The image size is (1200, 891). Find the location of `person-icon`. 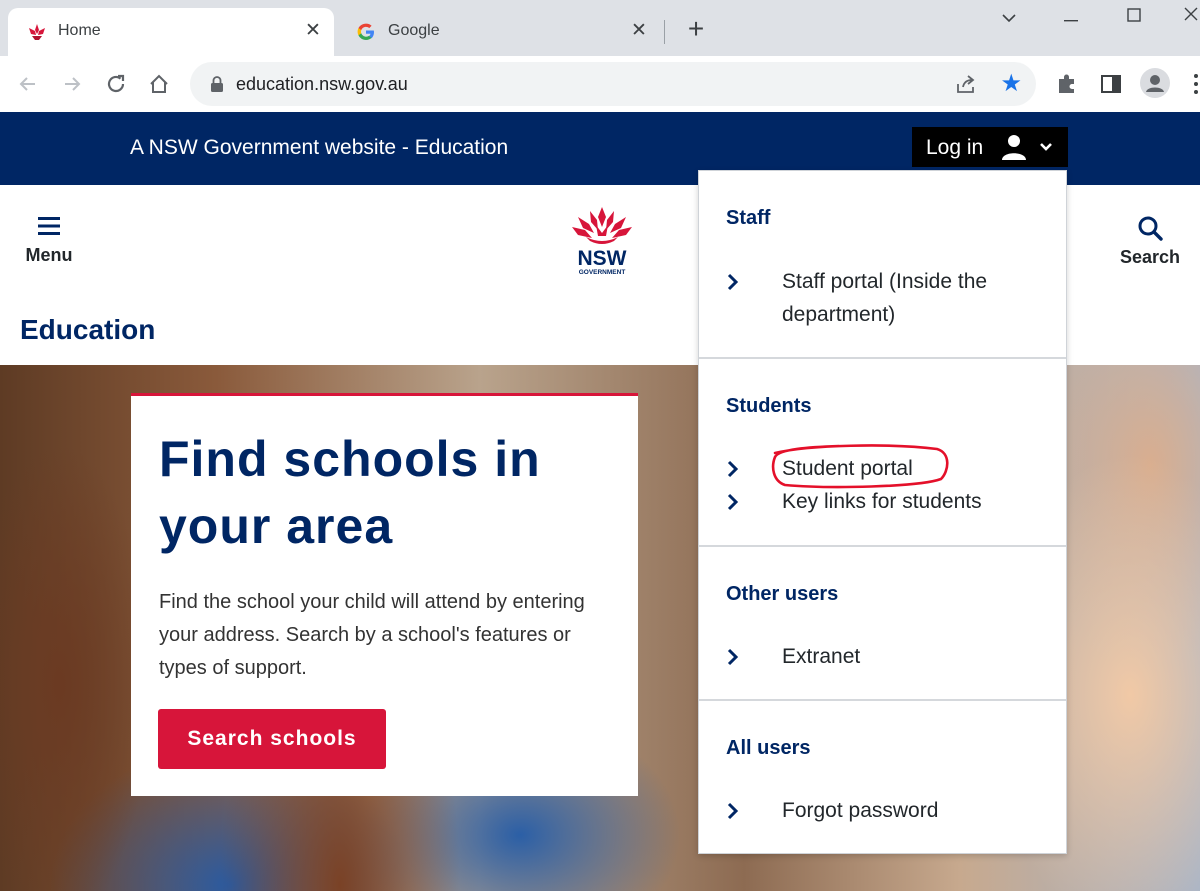

person-icon is located at coordinates (1155, 83).